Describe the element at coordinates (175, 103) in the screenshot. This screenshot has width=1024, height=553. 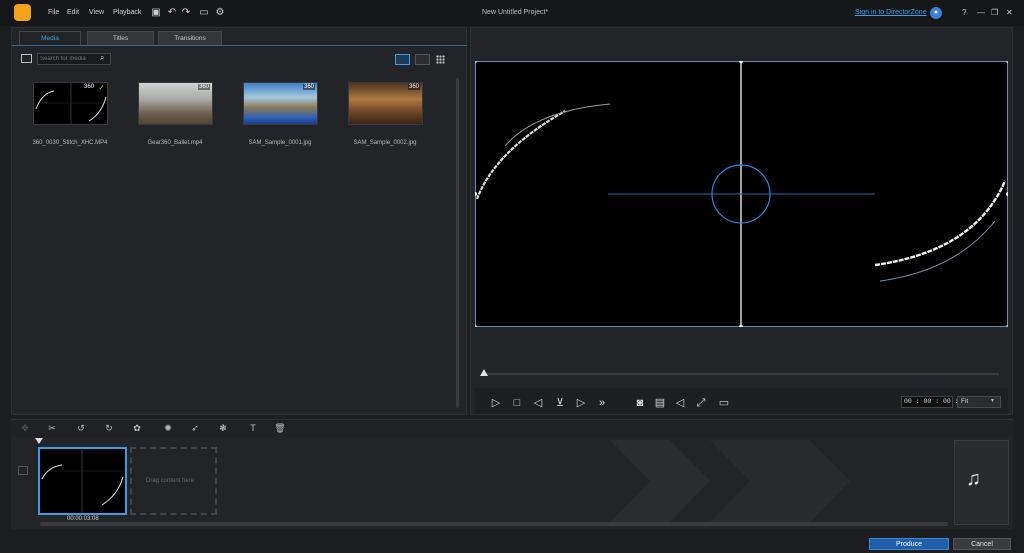
I see `media-thumb-2: 360` at that location.